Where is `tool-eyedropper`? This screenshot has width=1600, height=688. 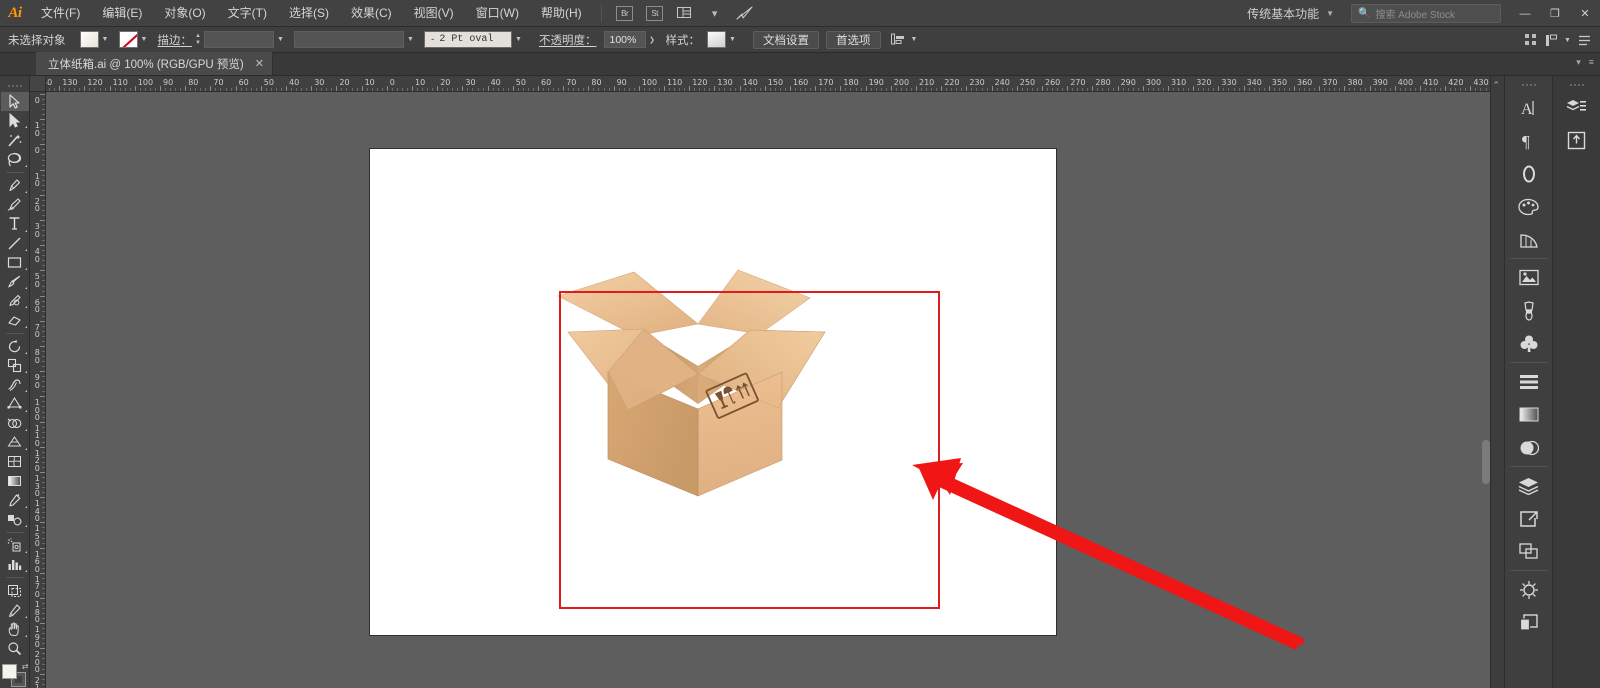
tool-eyedropper is located at coordinates (15, 500).